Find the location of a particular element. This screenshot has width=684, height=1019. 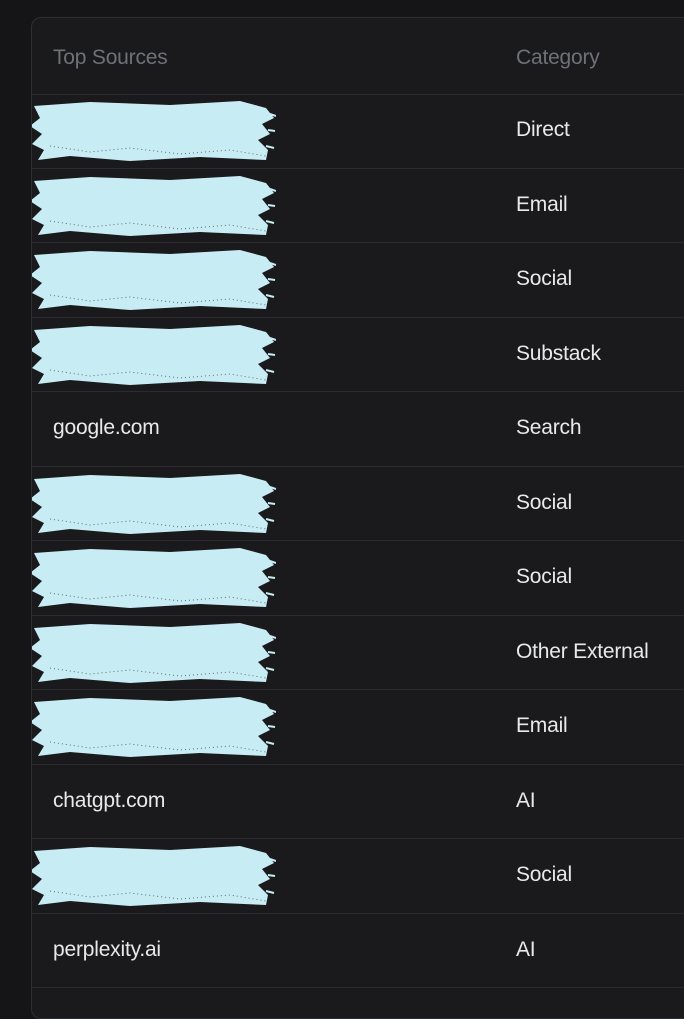

table-row: Other External is located at coordinates (358, 653).